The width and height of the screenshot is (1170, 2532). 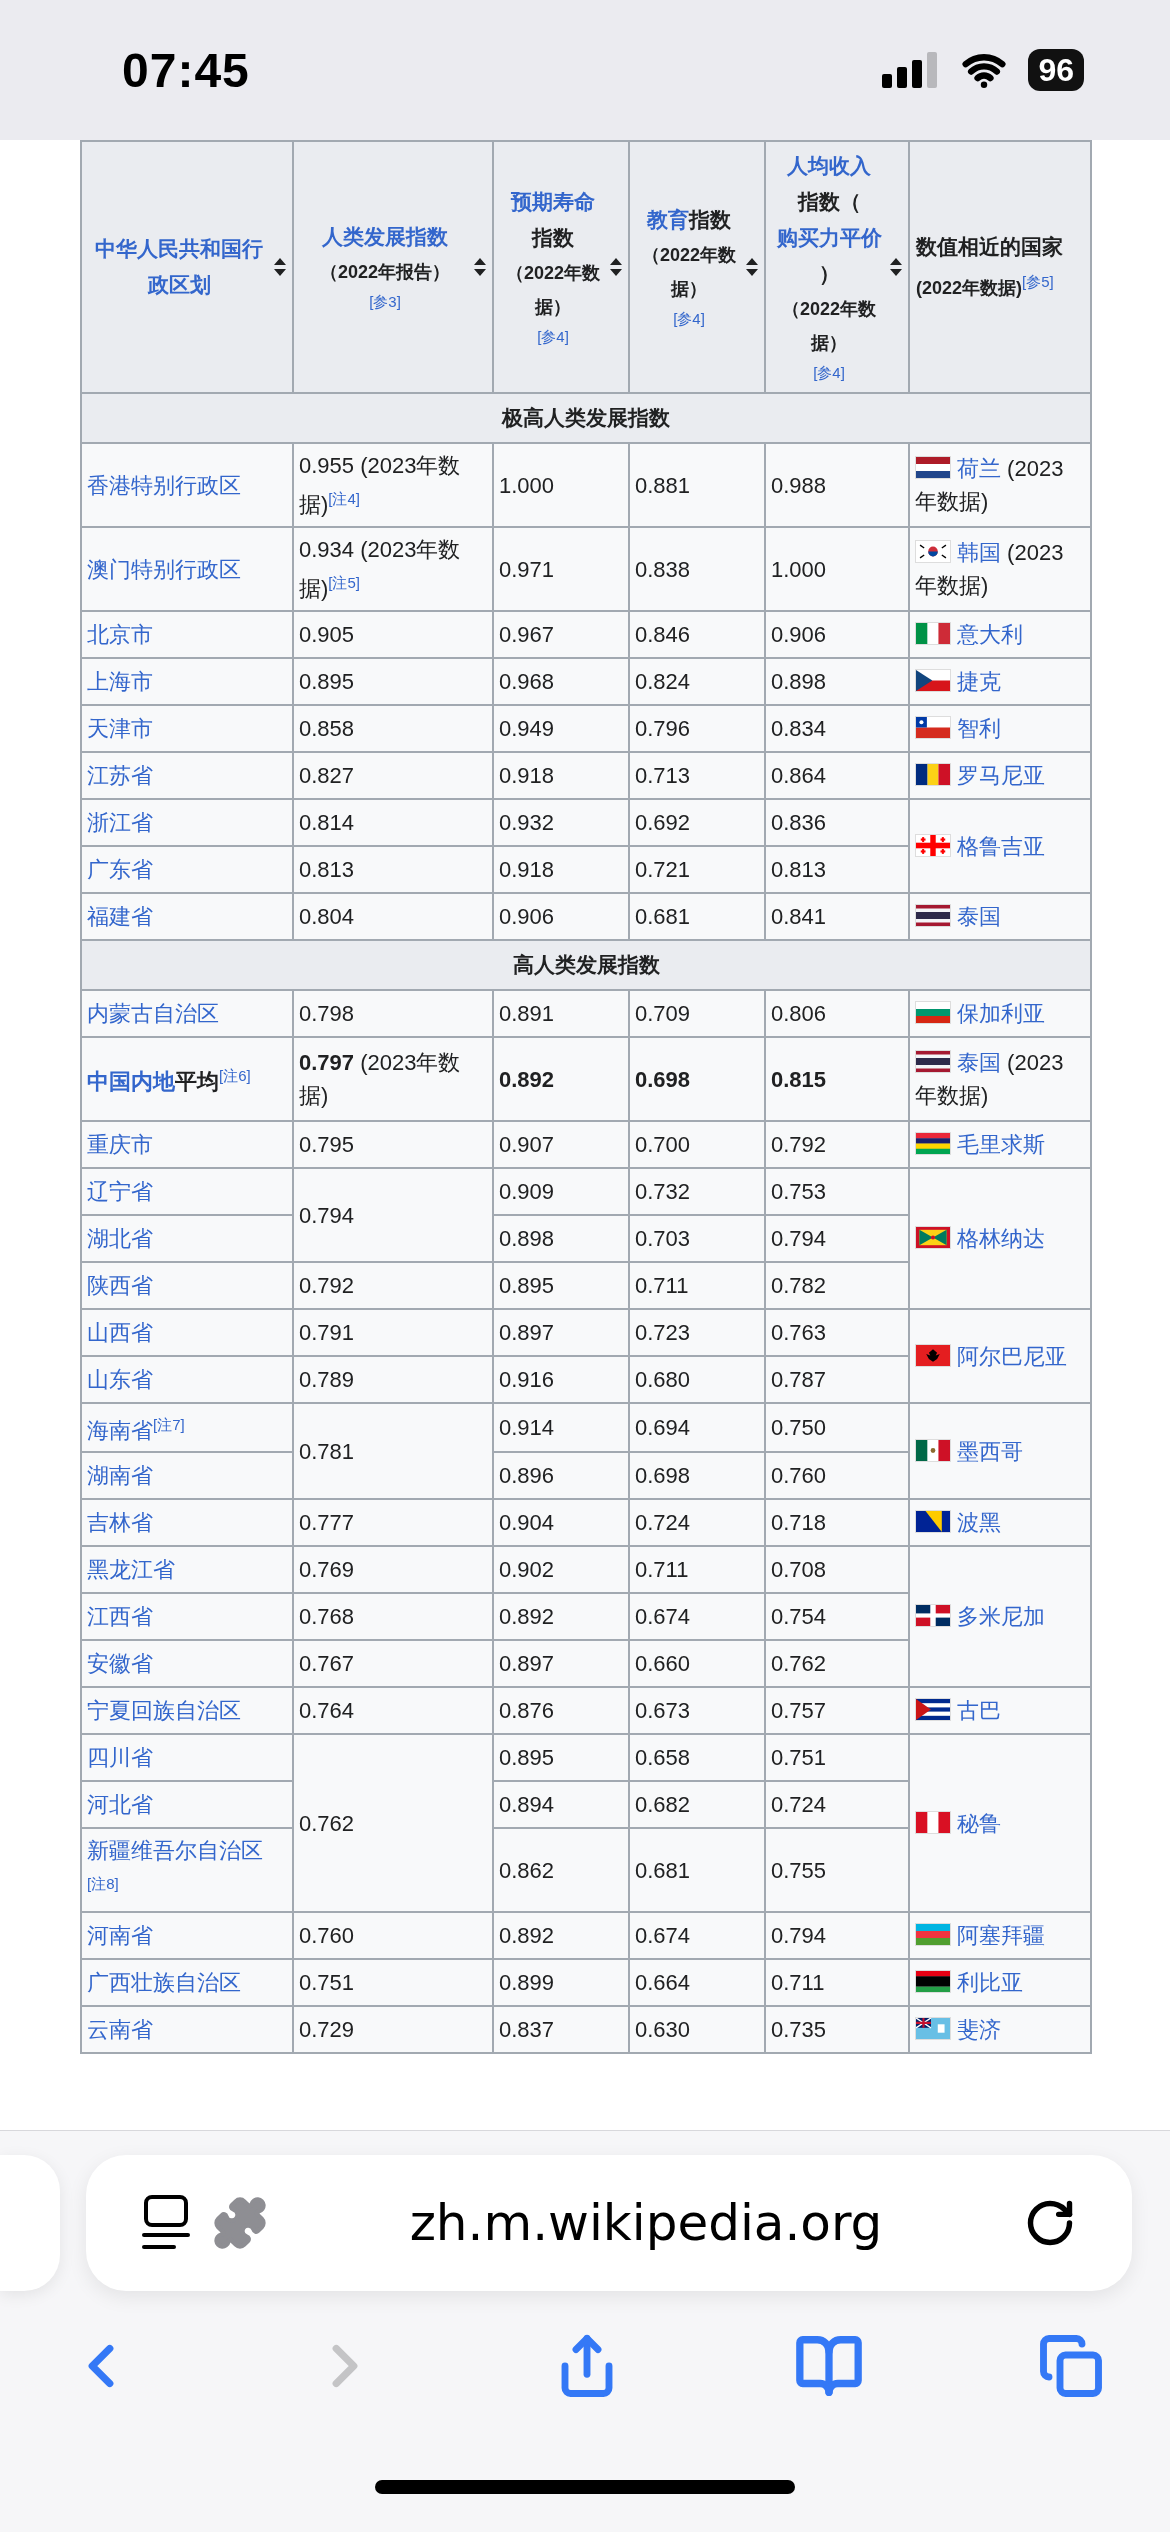 What do you see at coordinates (120, 1191) in the screenshot?
I see `region-link: 辽宁省` at bounding box center [120, 1191].